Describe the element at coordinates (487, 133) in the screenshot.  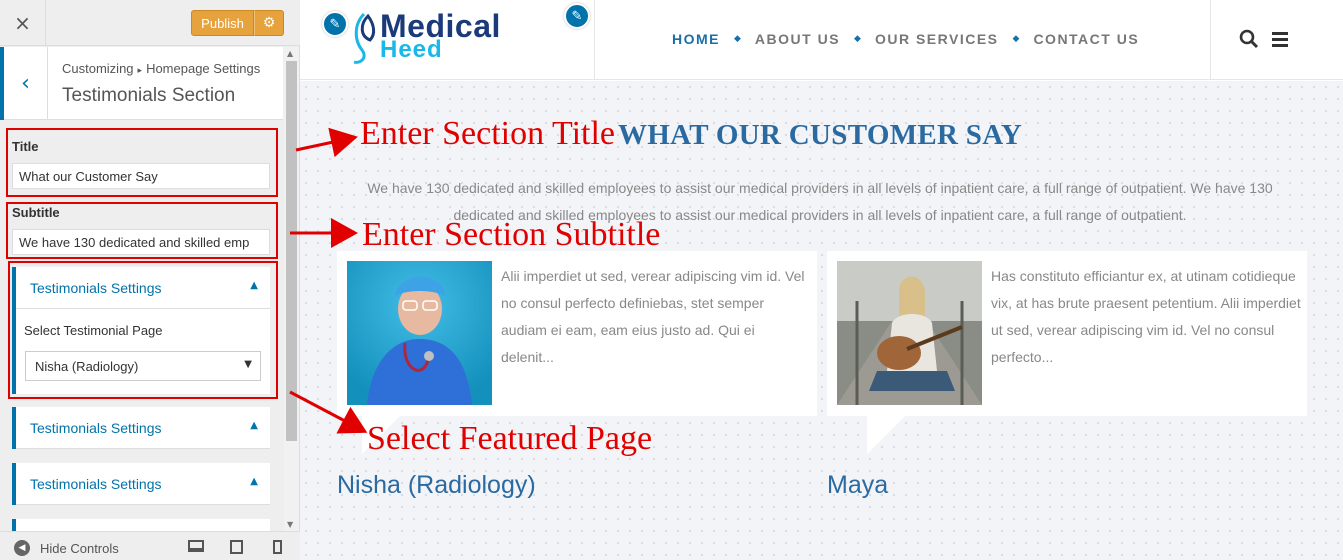
I see `annotation-title: Enter Section Title` at that location.